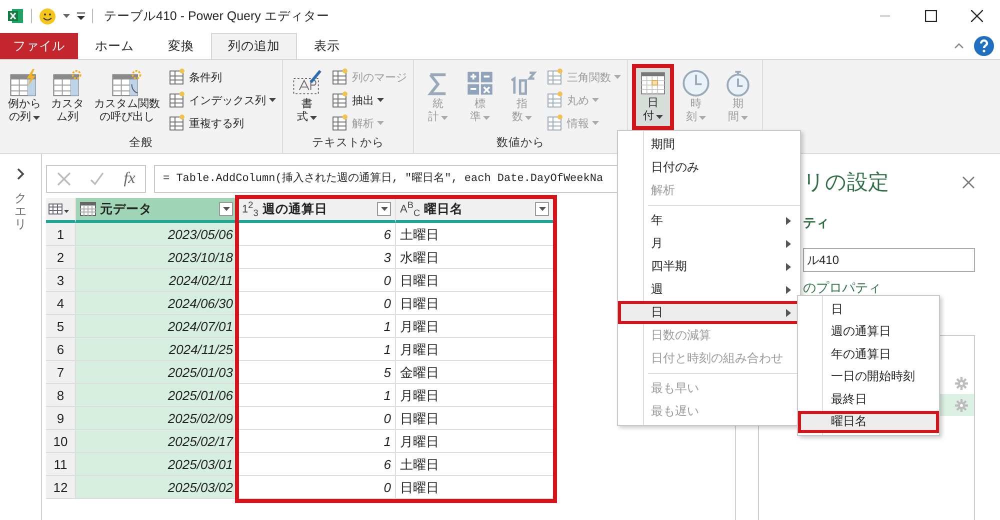 The image size is (1000, 520). What do you see at coordinates (157, 326) in the screenshot?
I see `table-cell: 2024/07/01` at bounding box center [157, 326].